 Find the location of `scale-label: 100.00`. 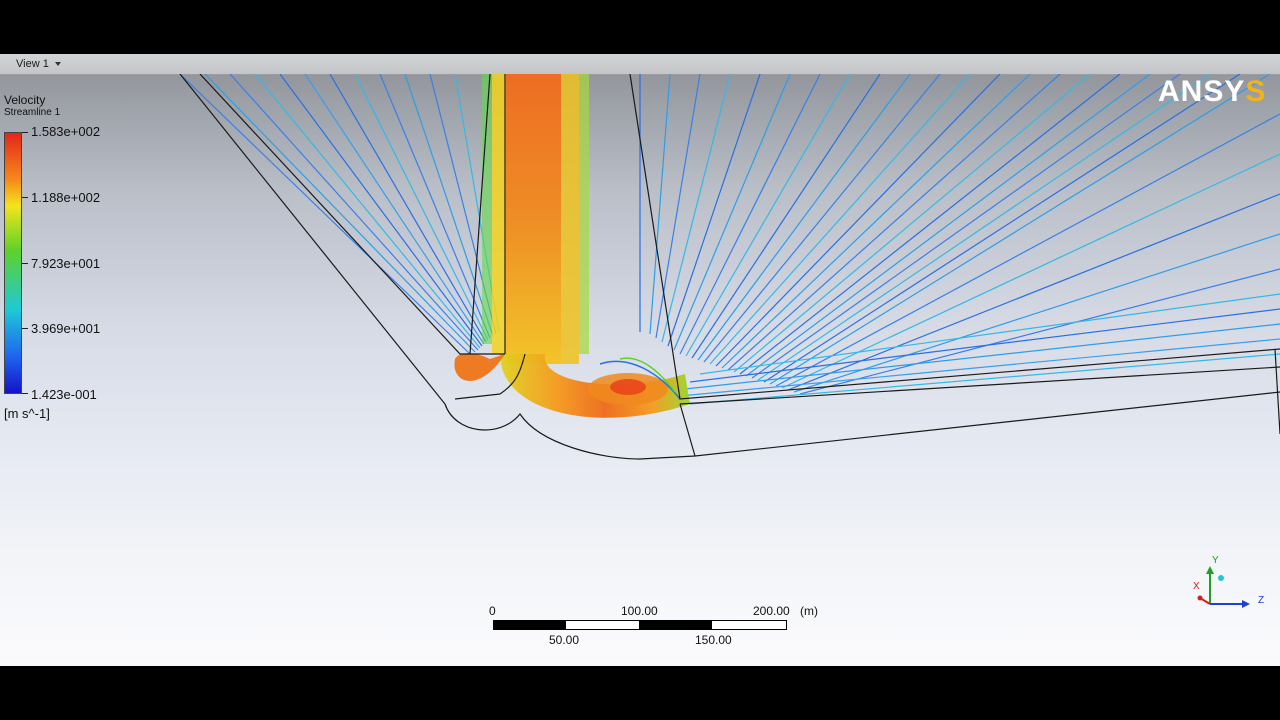

scale-label: 100.00 is located at coordinates (639, 611).